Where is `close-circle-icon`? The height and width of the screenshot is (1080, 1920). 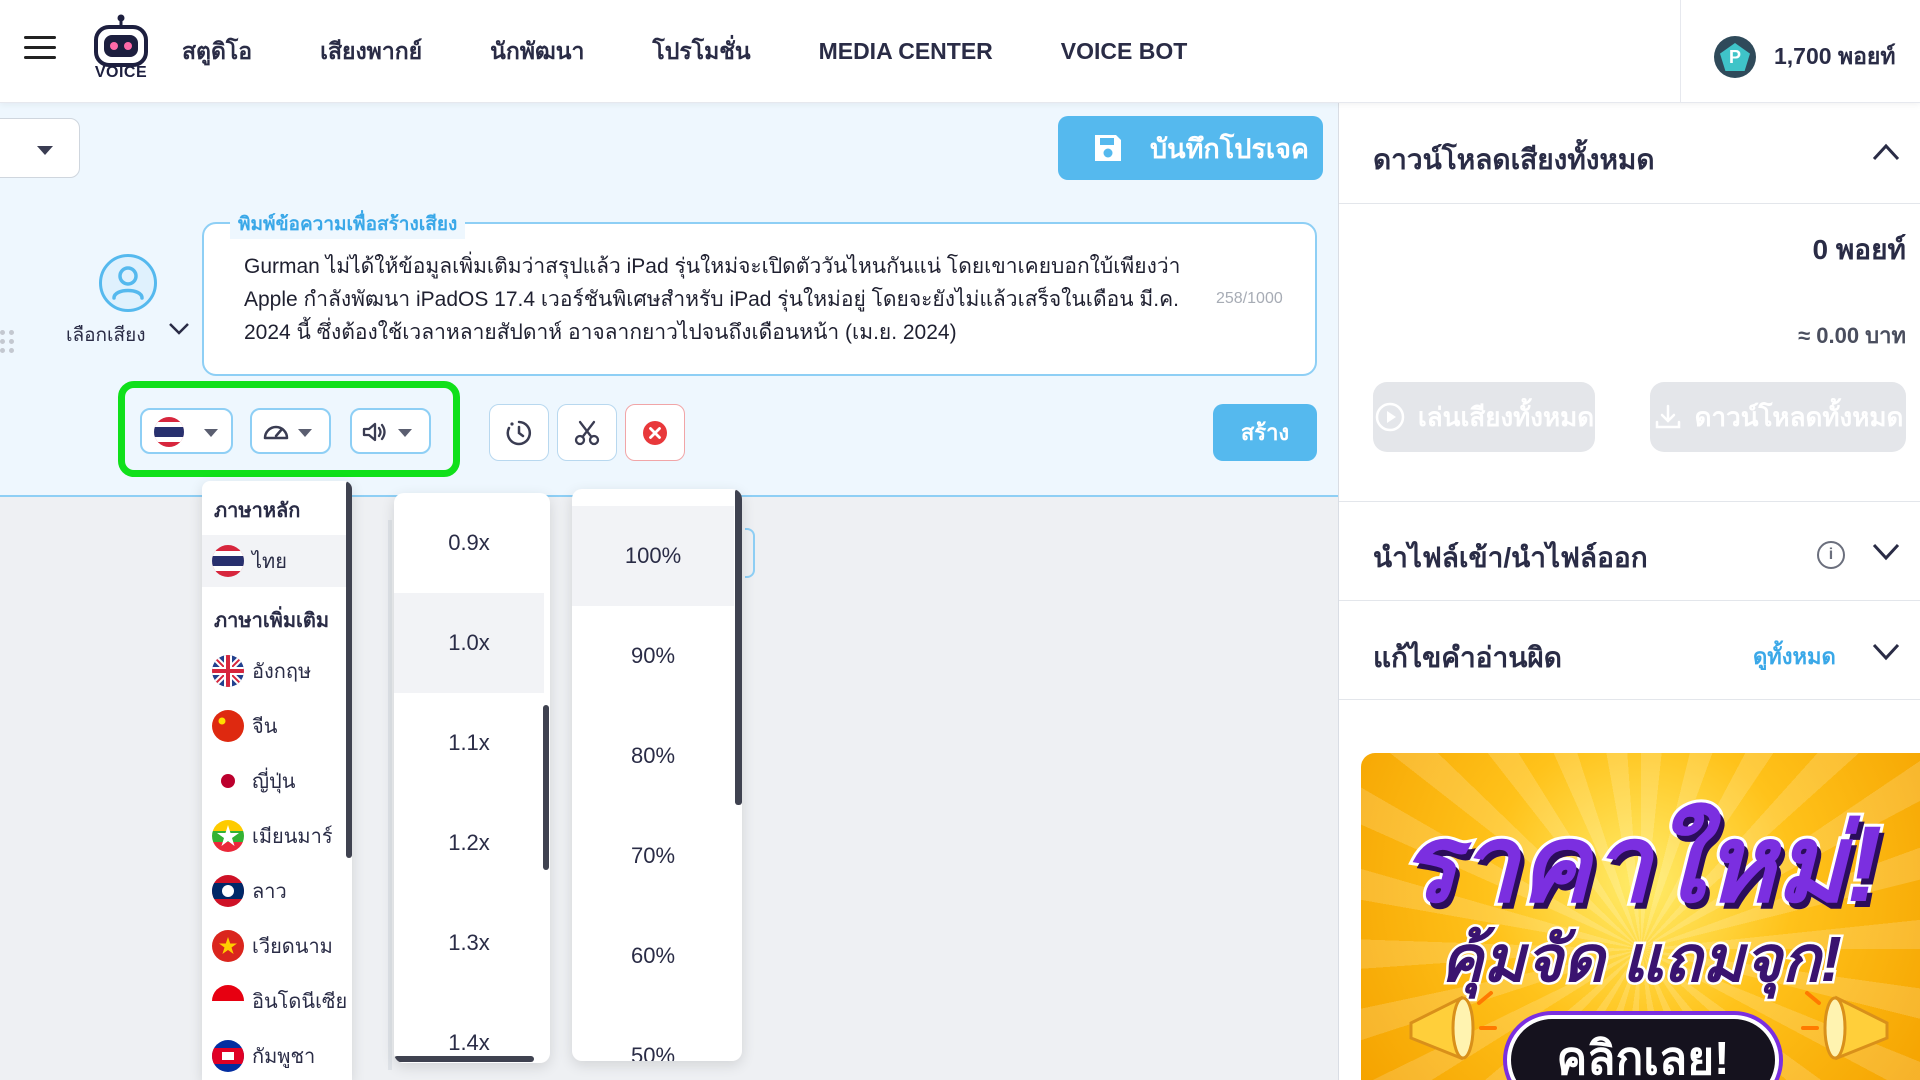
close-circle-icon is located at coordinates (655, 432).